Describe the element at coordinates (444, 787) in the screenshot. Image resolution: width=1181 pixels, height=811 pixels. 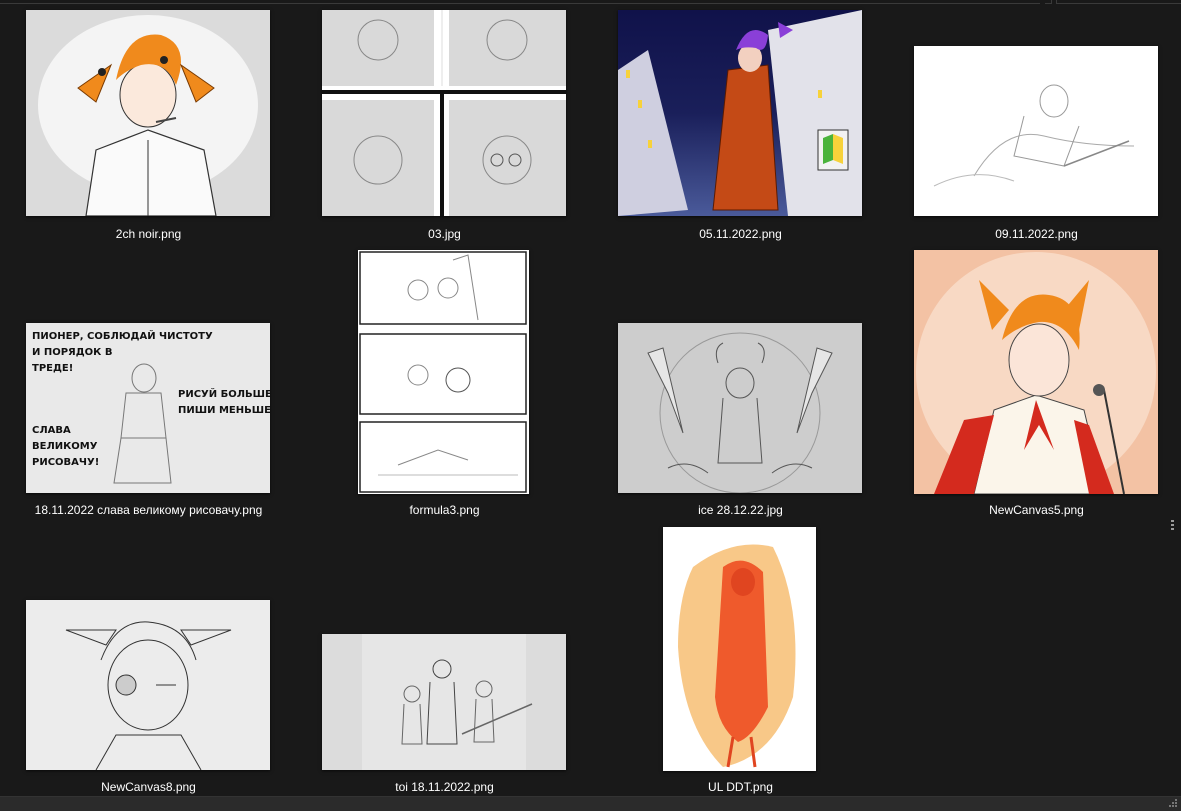
I see `file-name: toi 18.11.2022.png` at that location.